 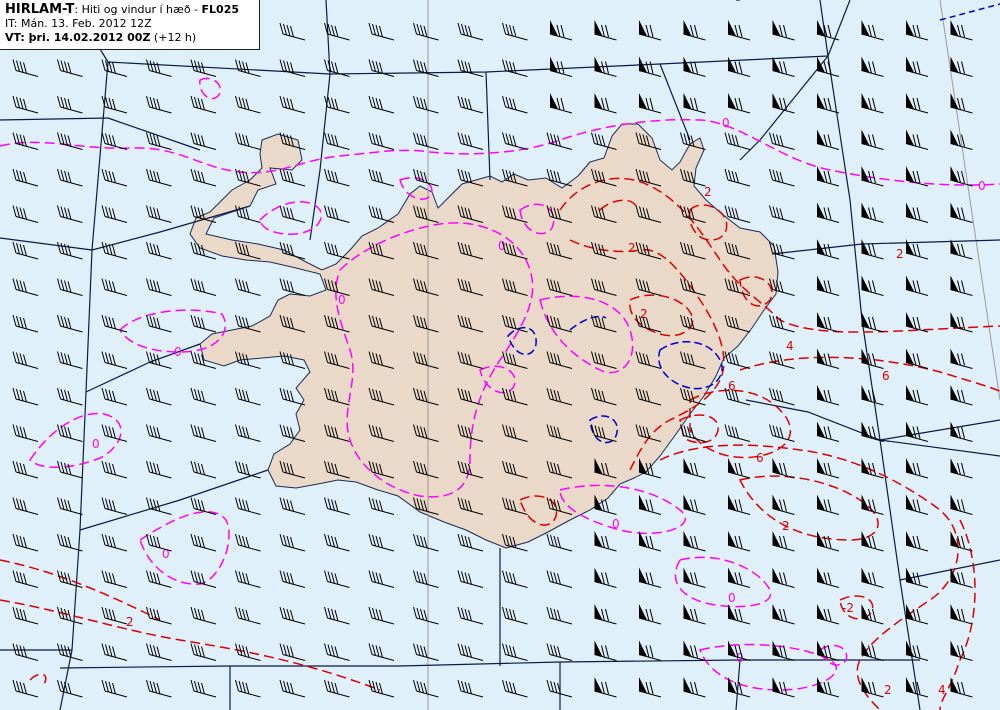 I want to click on label-plus2-1: 2, so click(x=708, y=192).